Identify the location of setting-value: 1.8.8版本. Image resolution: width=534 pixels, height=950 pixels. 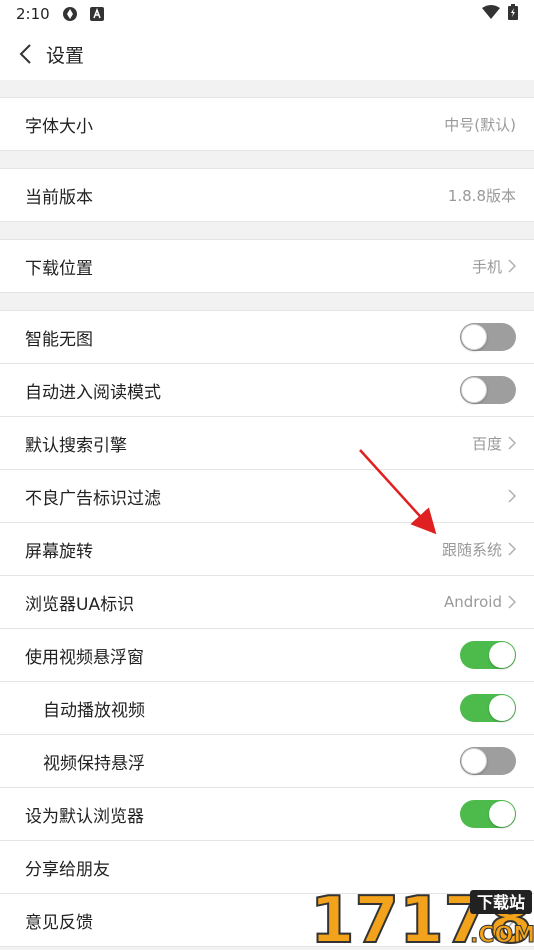
(481, 195).